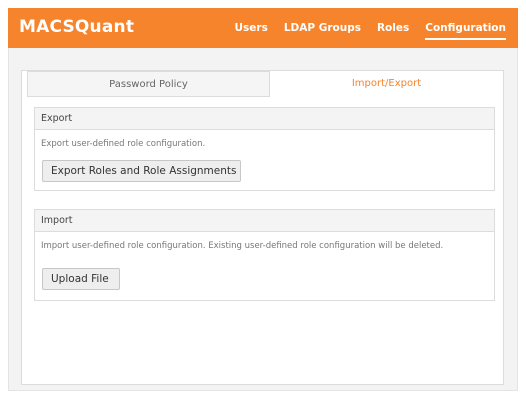 This screenshot has width=526, height=399. Describe the element at coordinates (77, 27) in the screenshot. I see `app-title: MACSQuant` at that location.